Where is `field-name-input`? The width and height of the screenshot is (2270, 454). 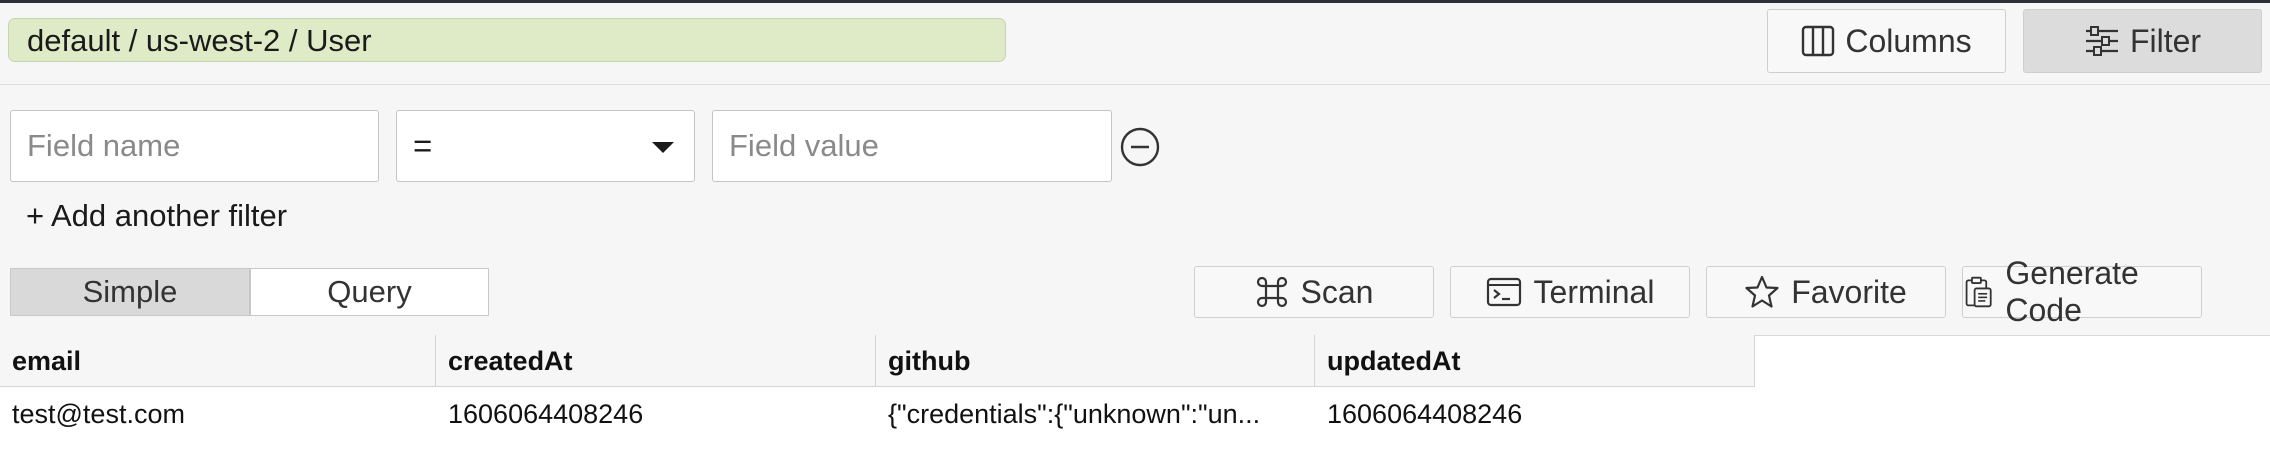
field-name-input is located at coordinates (194, 146).